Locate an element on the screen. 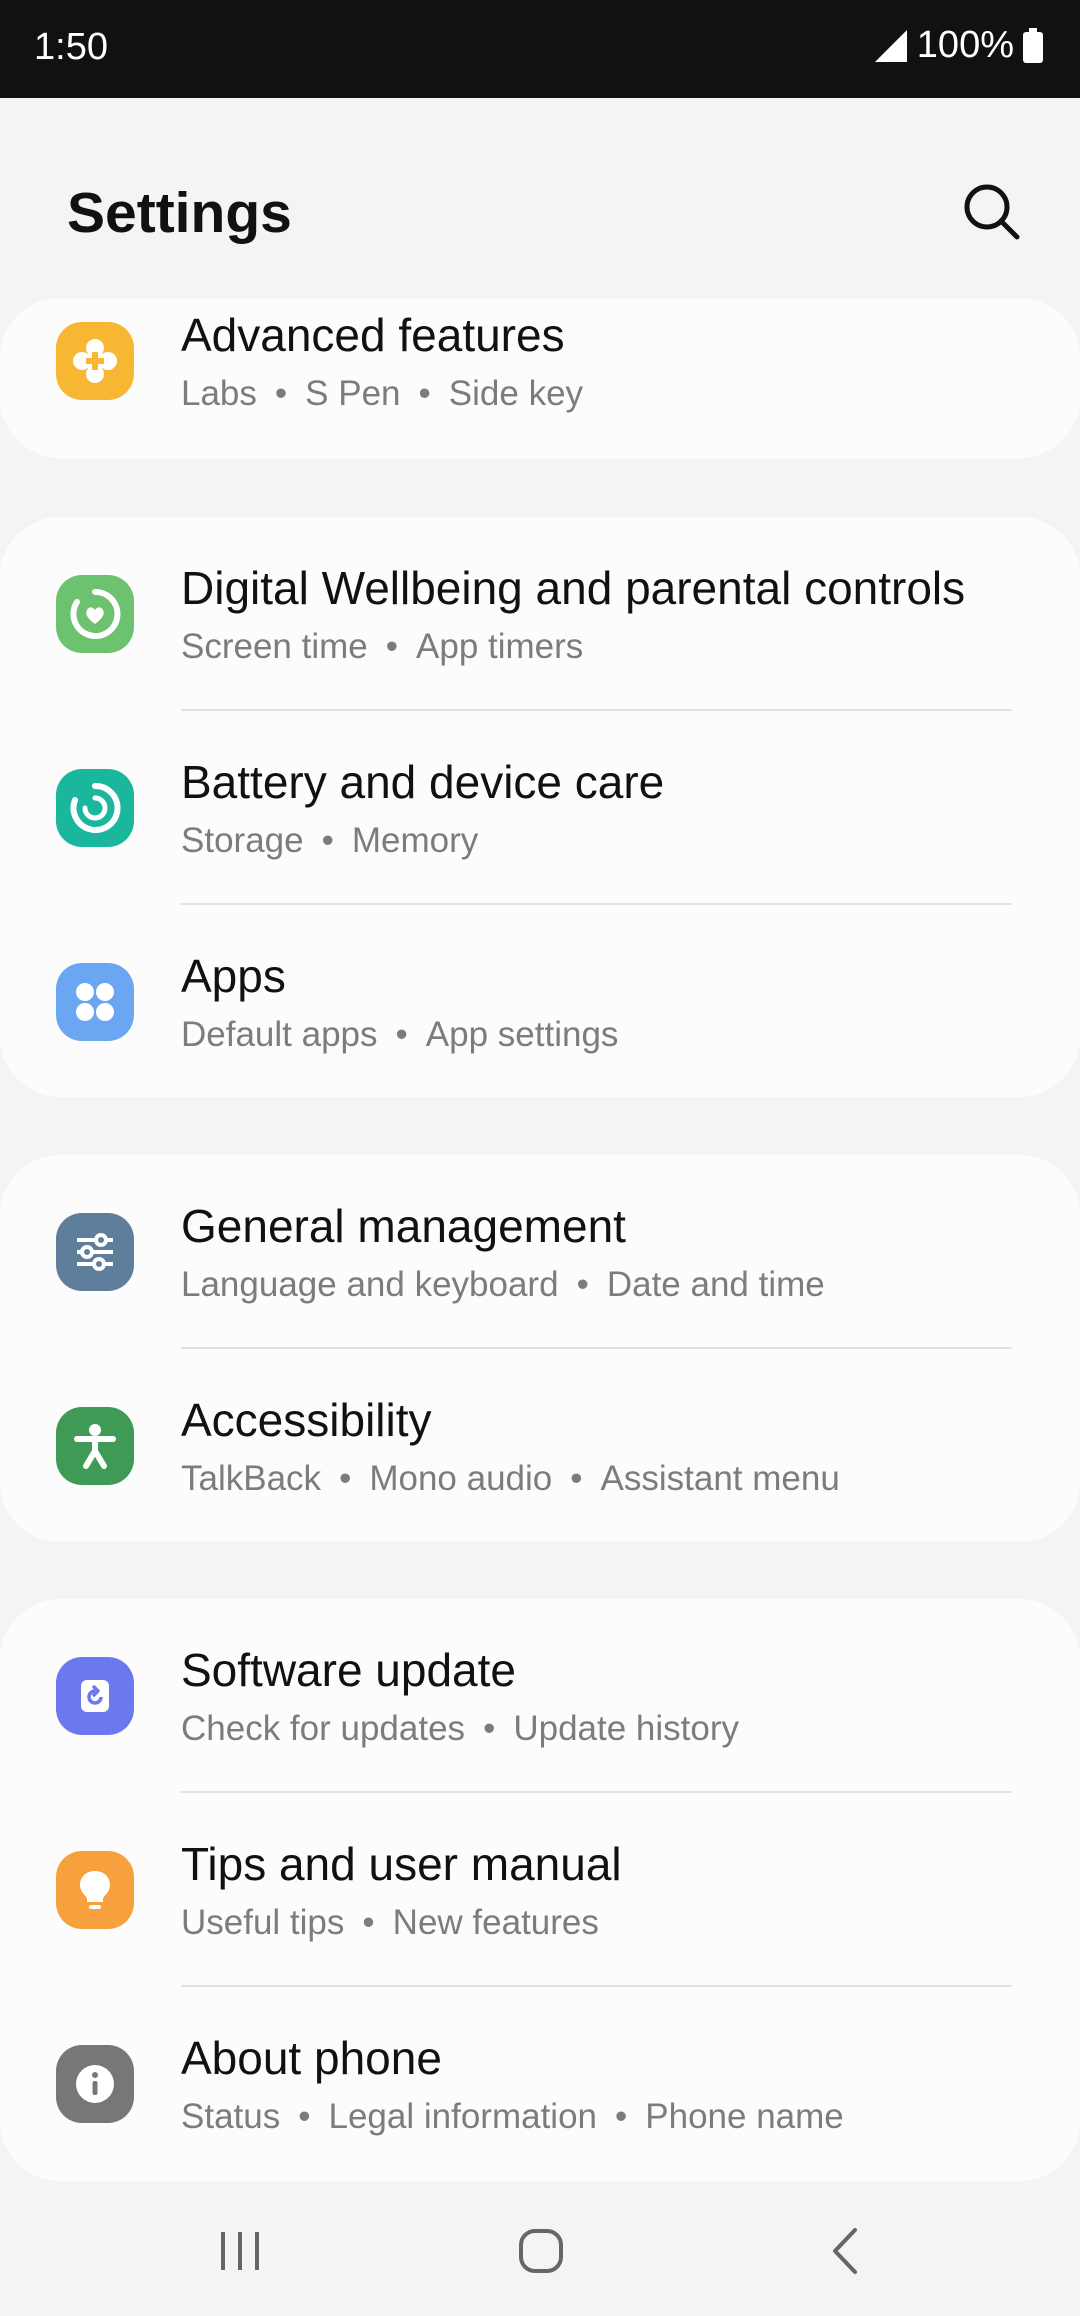  sub-label: Update history is located at coordinates (626, 1728).